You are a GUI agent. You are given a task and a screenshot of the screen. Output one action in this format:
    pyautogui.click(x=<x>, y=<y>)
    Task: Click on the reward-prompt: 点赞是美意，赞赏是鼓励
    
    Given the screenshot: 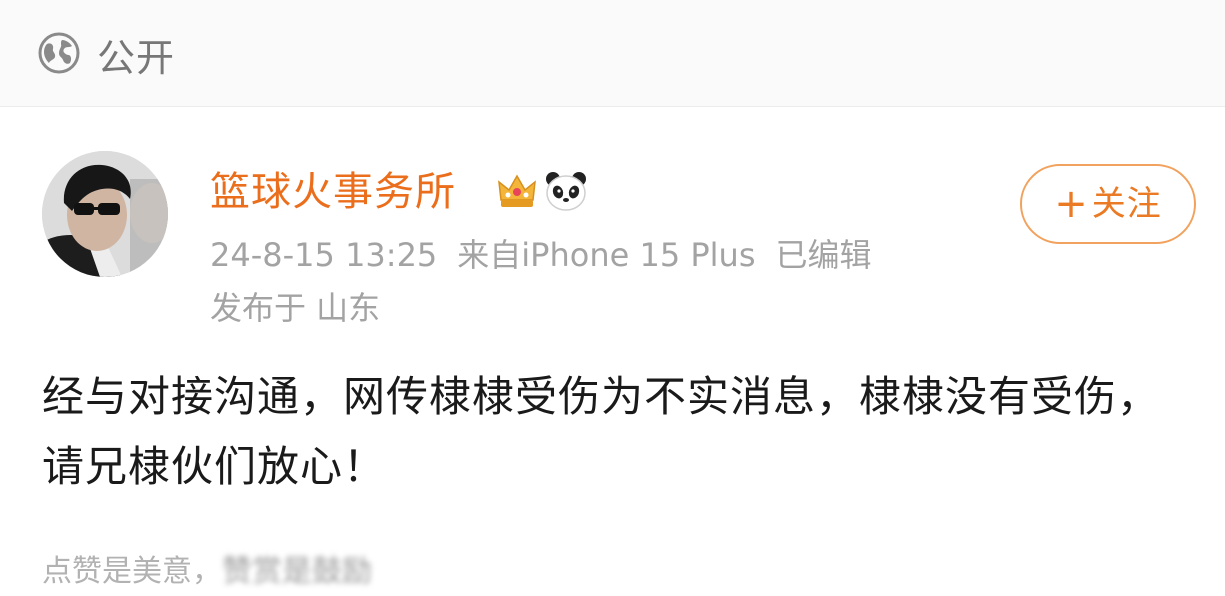 What is the action you would take?
    pyautogui.click(x=207, y=572)
    